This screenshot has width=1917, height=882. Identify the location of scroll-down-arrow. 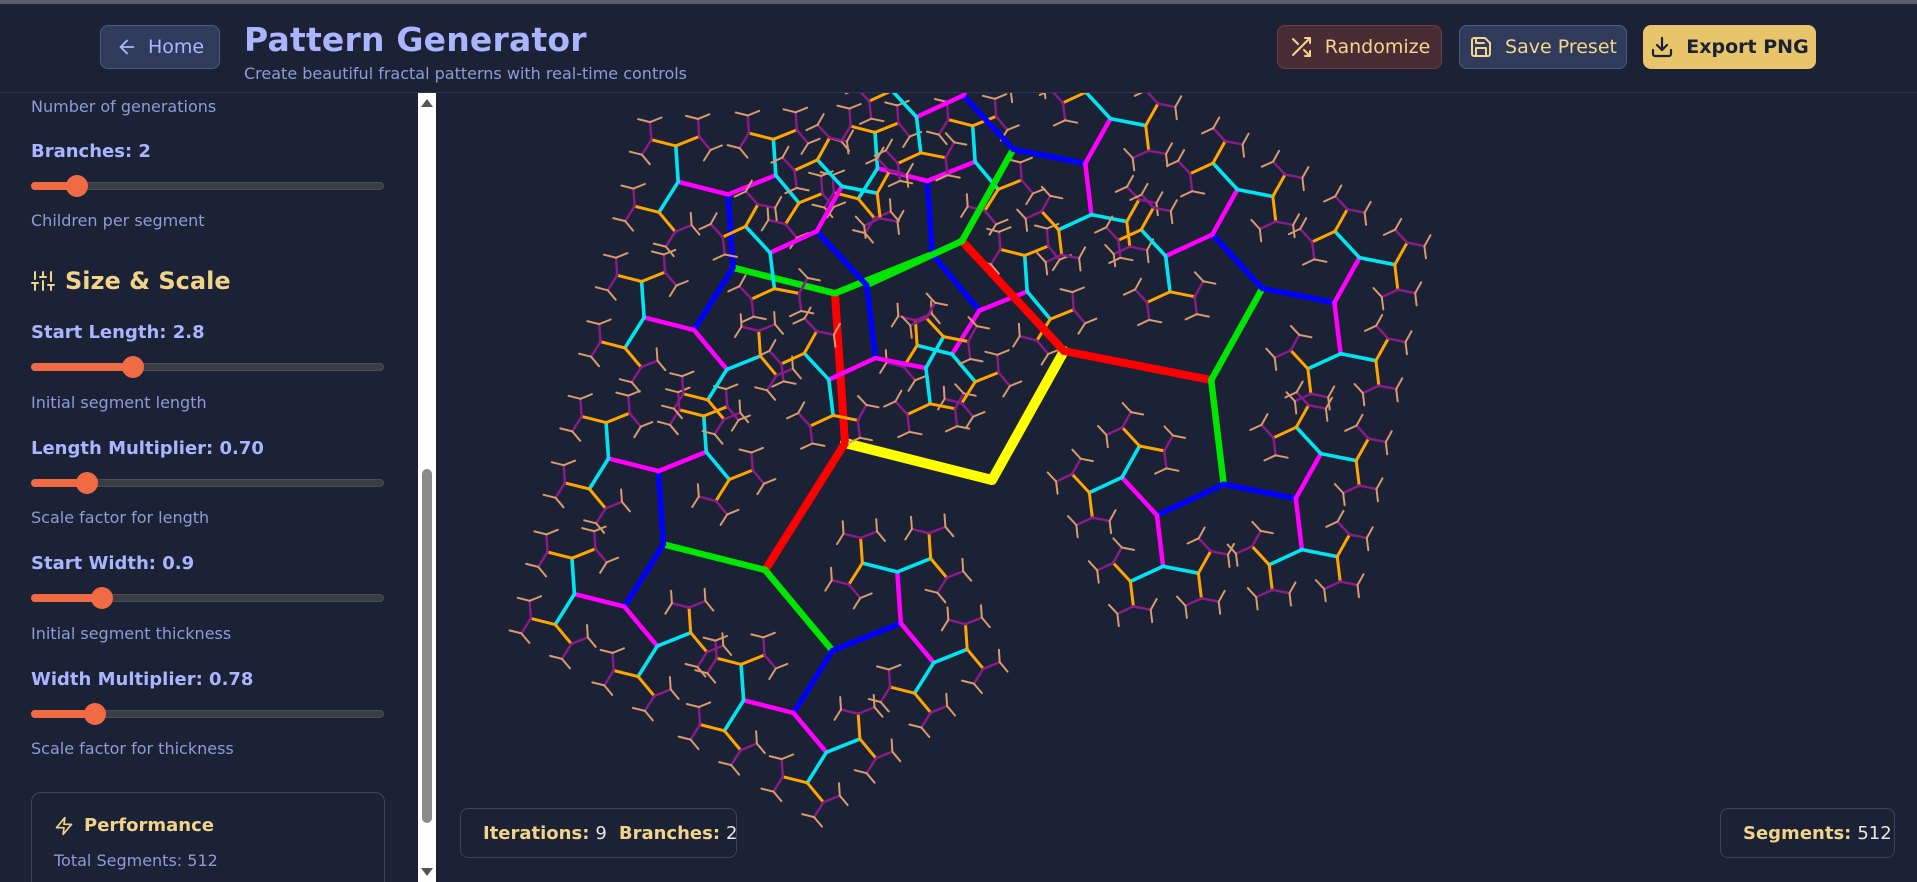
(427, 872).